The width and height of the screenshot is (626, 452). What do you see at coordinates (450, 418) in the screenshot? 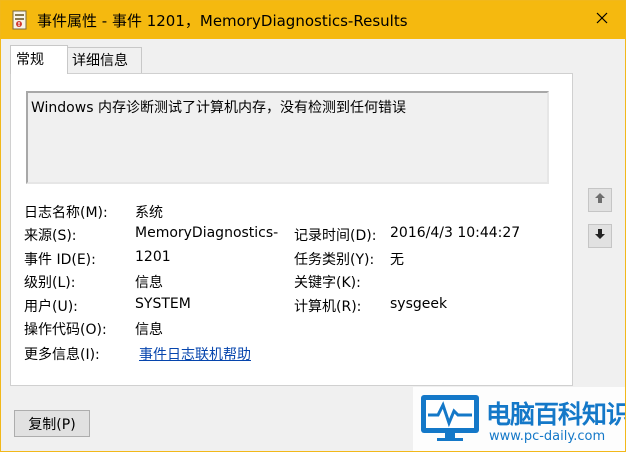
I see `monitor-logo-icon` at bounding box center [450, 418].